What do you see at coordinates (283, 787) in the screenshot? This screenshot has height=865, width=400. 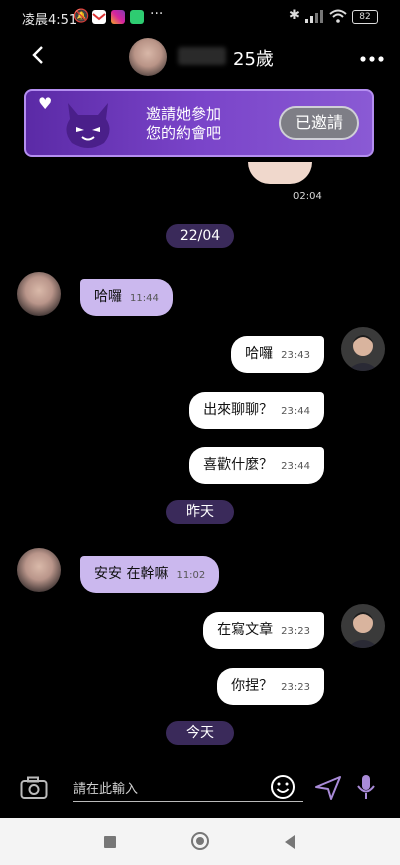 I see `emoji-icon` at bounding box center [283, 787].